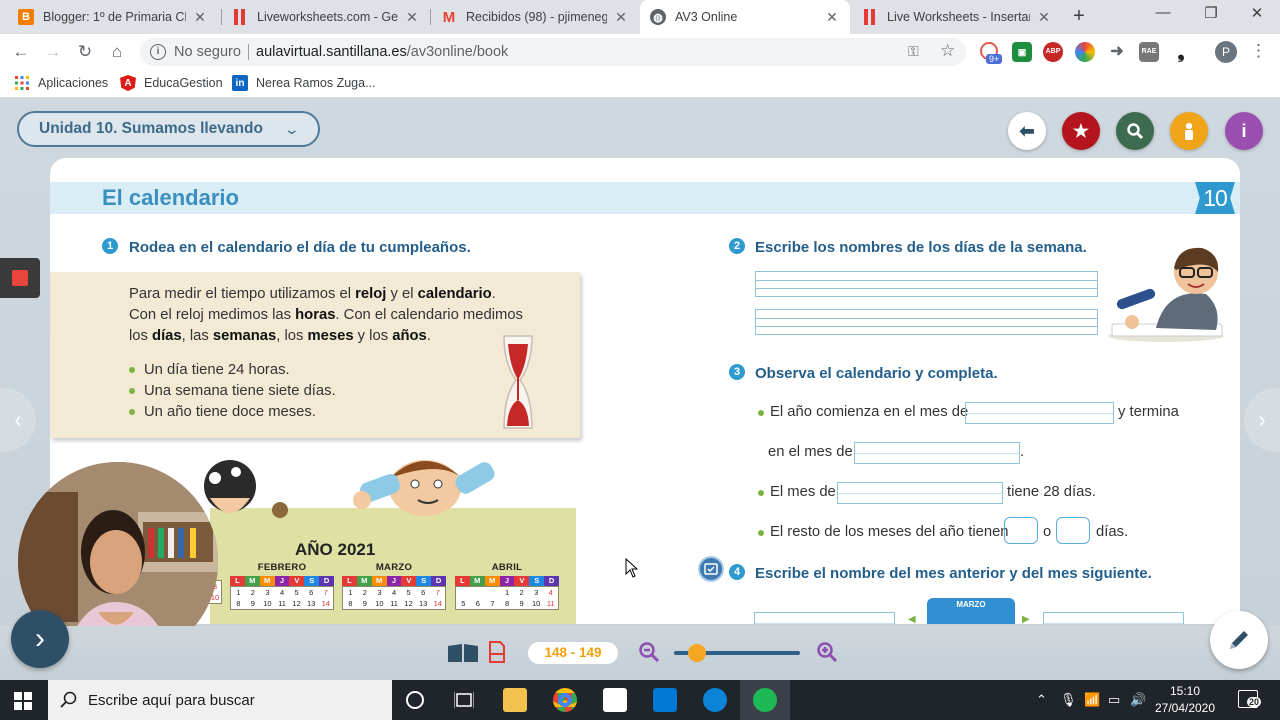 This screenshot has height=720, width=1280. What do you see at coordinates (1250, 699) in the screenshot?
I see `notification-center-button: 20` at bounding box center [1250, 699].